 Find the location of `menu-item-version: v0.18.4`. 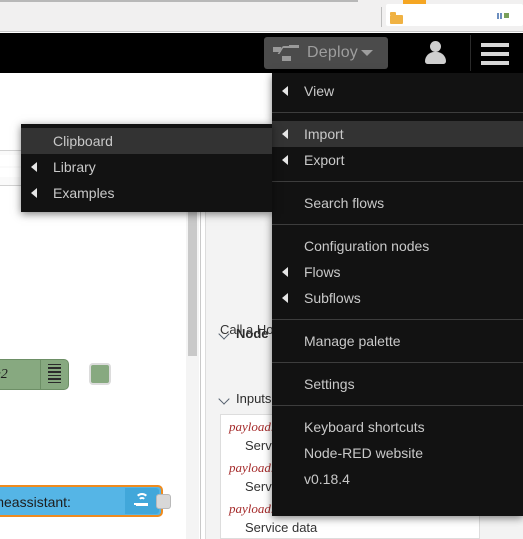

menu-item-version: v0.18.4 is located at coordinates (397, 479).